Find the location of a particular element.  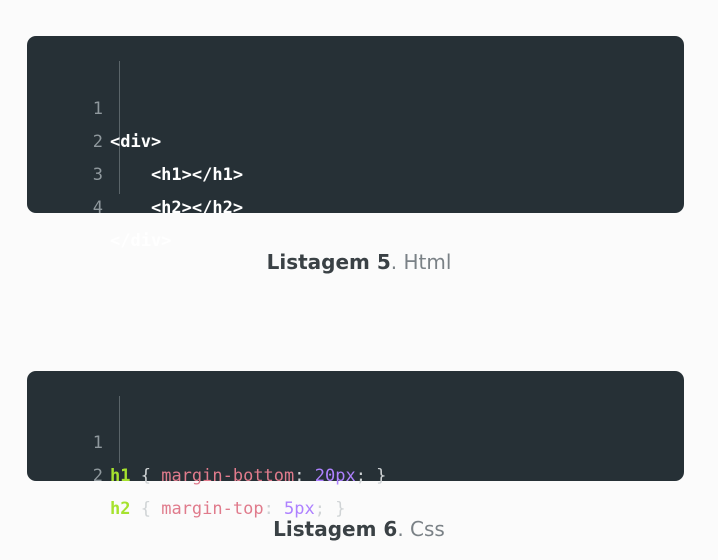

css-selector: h1 is located at coordinates (120, 476).